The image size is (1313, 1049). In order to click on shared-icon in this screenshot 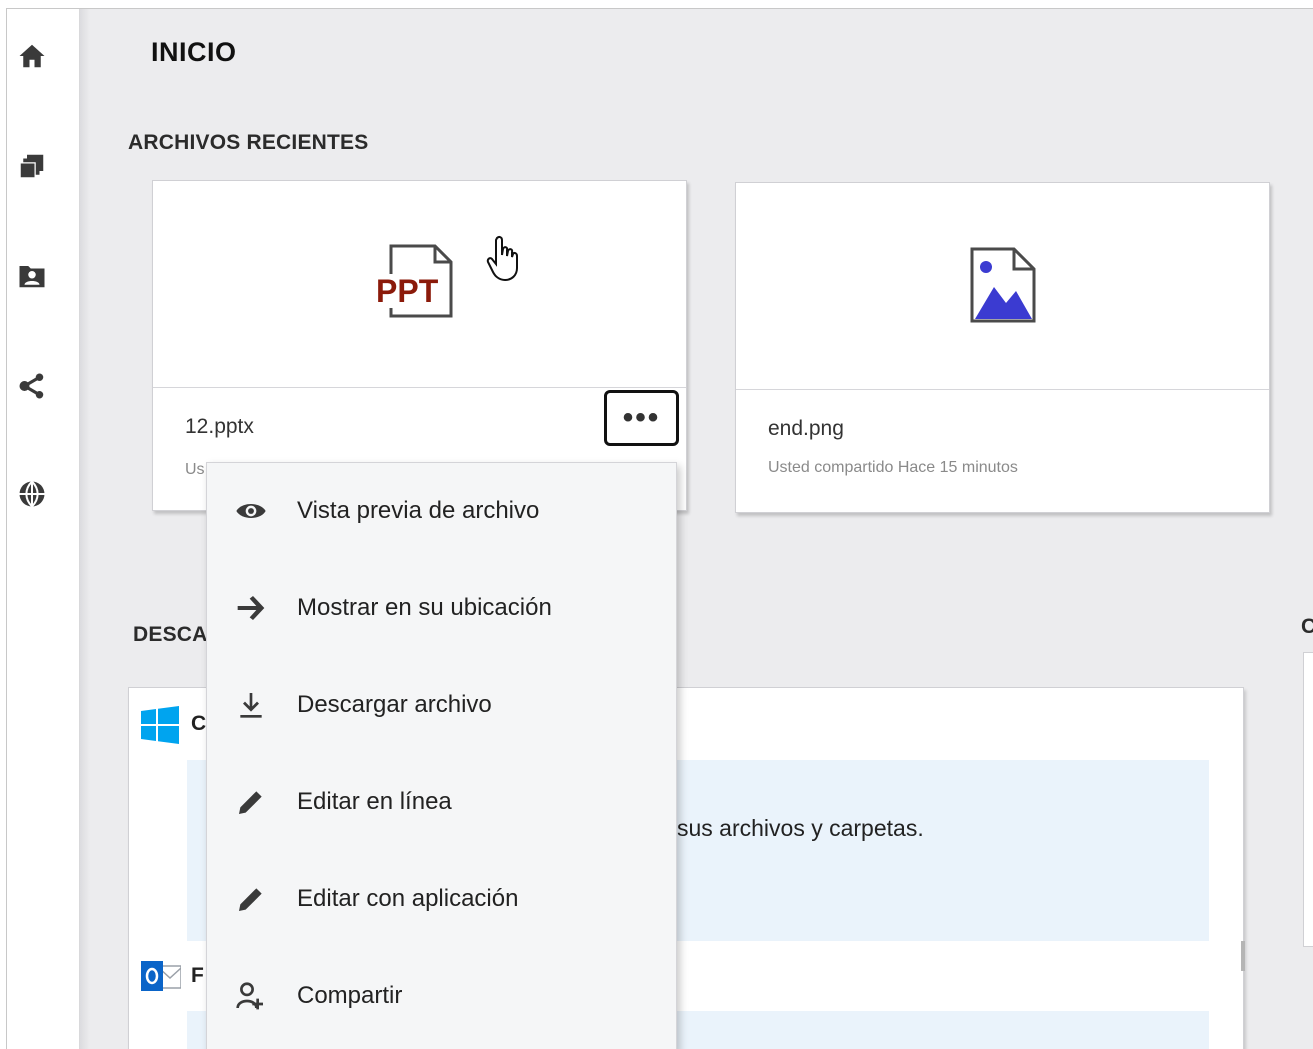, I will do `click(32, 386)`.